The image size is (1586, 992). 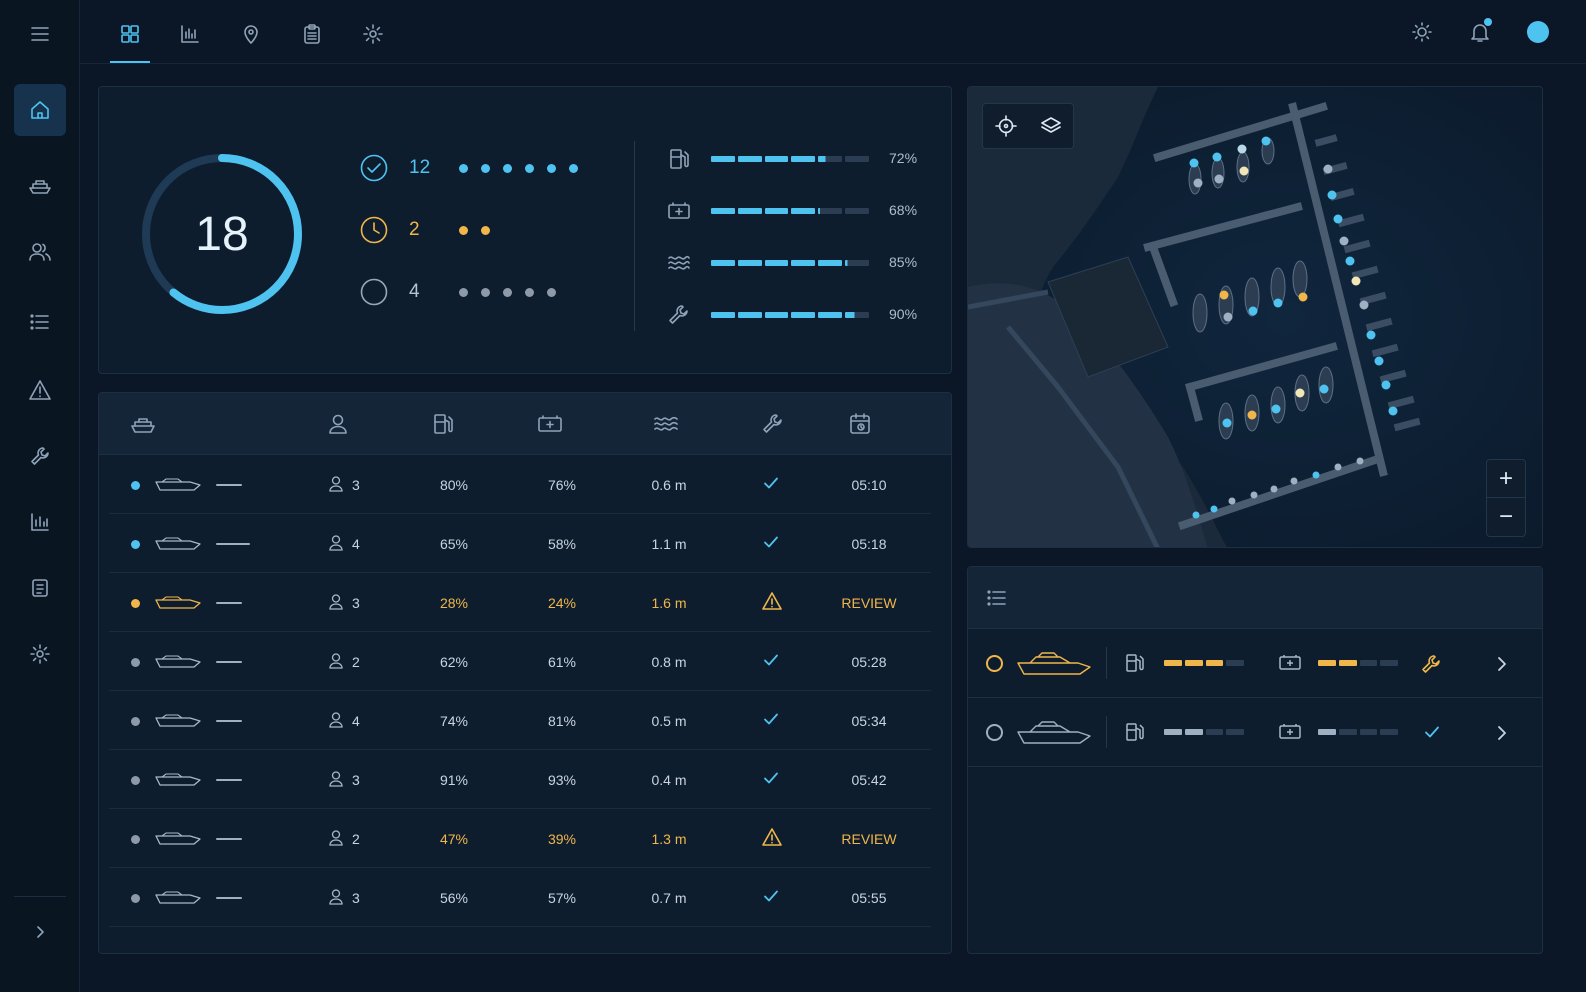 I want to click on tab-map, so click(x=251, y=34).